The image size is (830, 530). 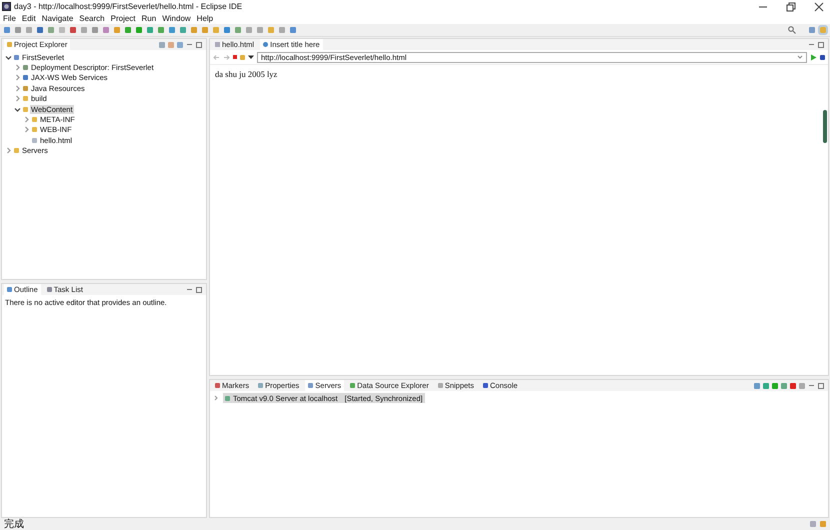 I want to click on forward-icon, so click(x=226, y=57).